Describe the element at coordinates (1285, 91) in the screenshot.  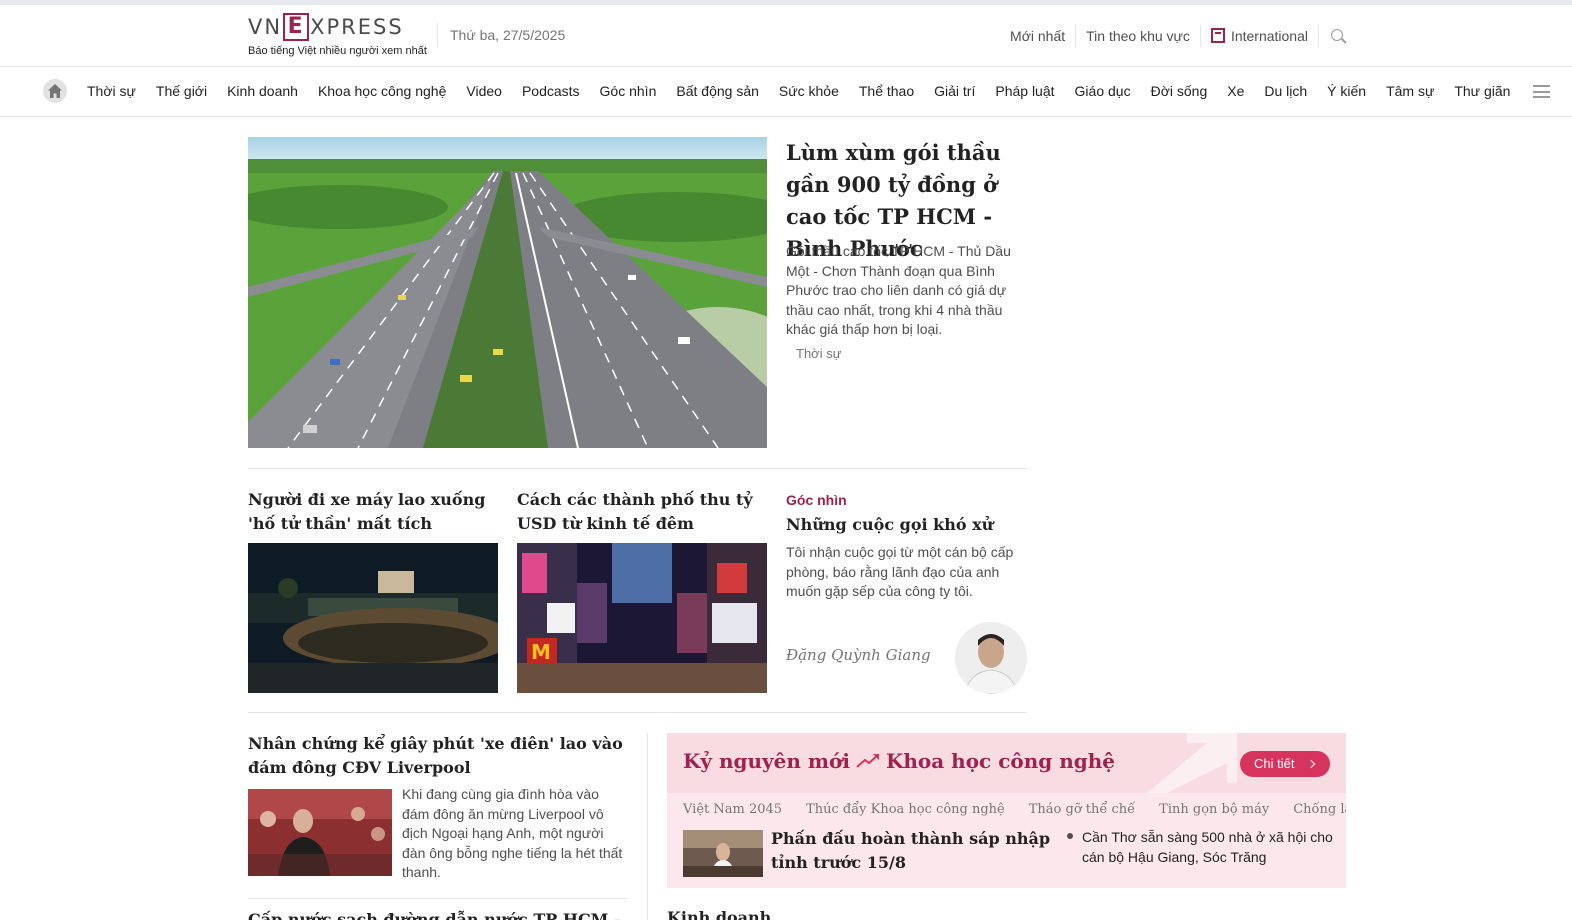
I see `nav-item-du-lich: Du lịch` at that location.